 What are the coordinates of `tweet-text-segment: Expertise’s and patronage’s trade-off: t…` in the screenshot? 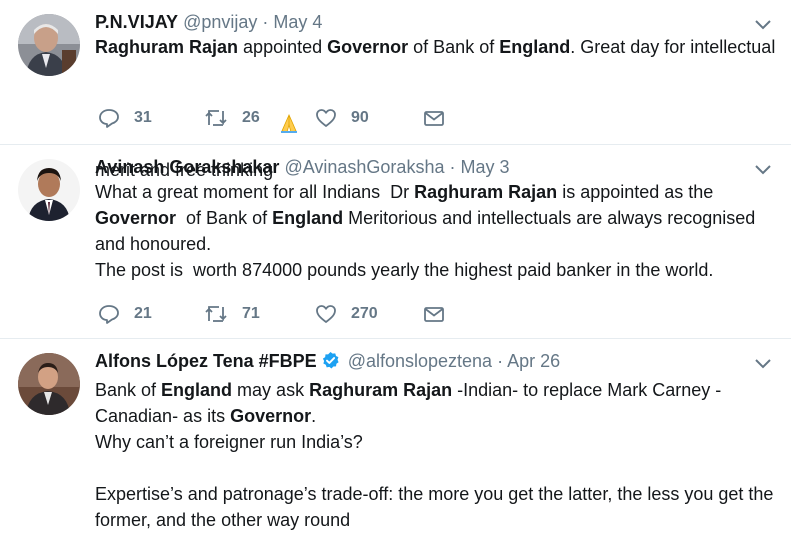 It's located at (437, 507).